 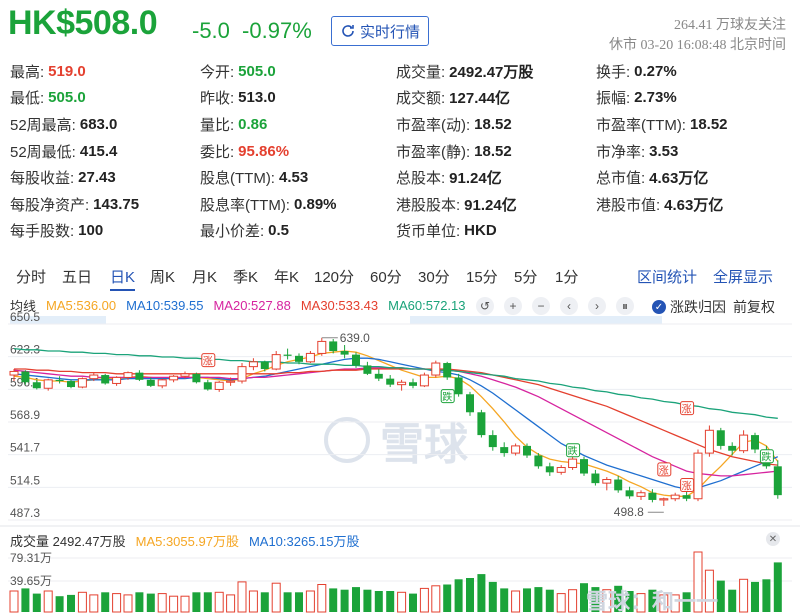 What do you see at coordinates (31, 558) in the screenshot?
I see `vol-tick-label: 79.31万` at bounding box center [31, 558].